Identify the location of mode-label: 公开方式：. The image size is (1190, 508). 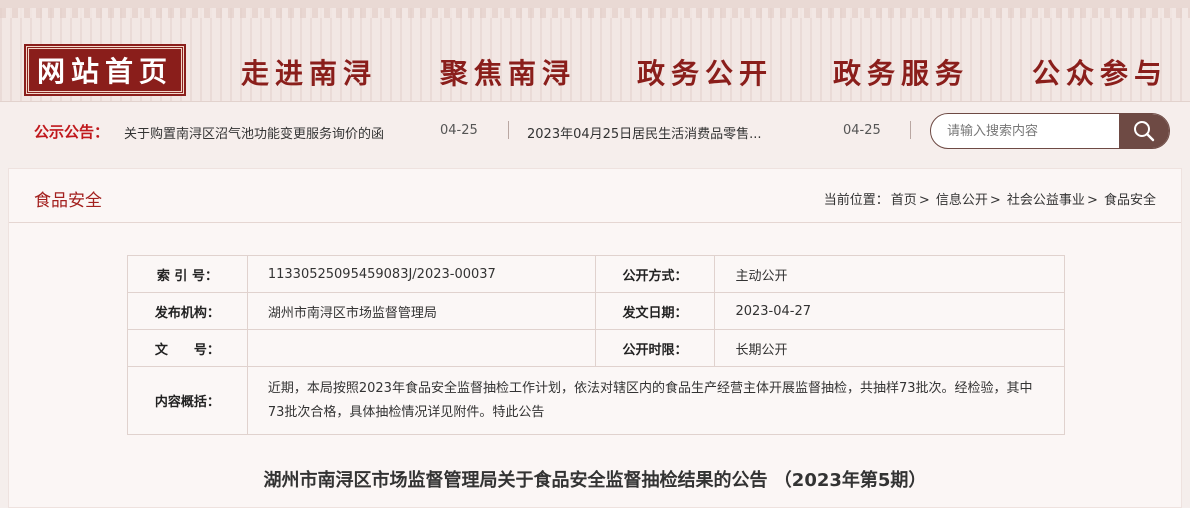
(655, 274).